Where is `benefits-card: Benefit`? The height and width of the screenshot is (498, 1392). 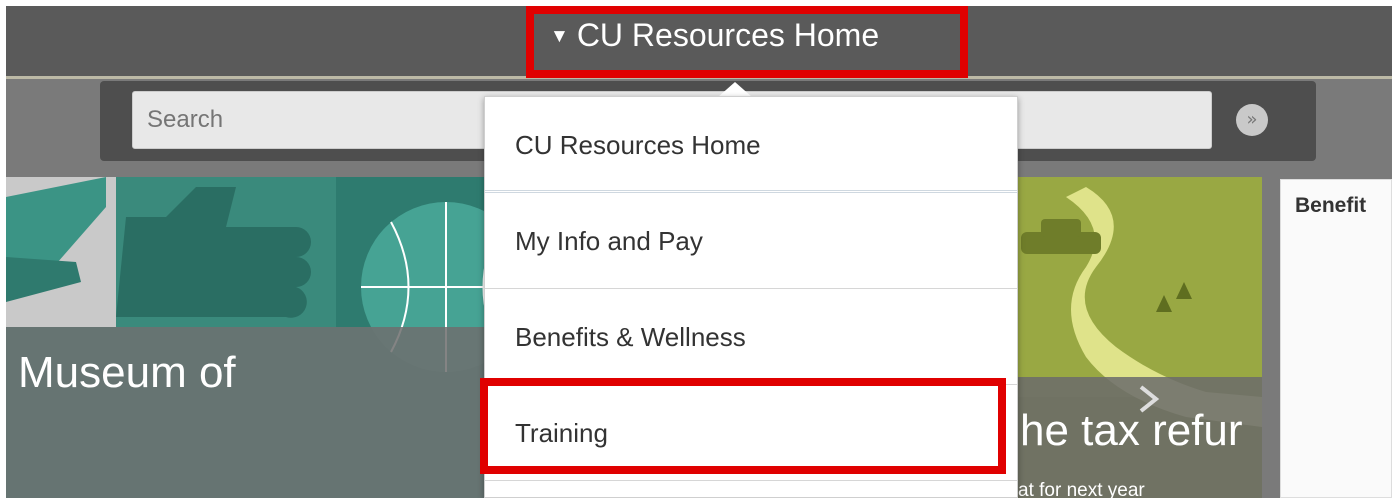 benefits-card: Benefit is located at coordinates (1336, 338).